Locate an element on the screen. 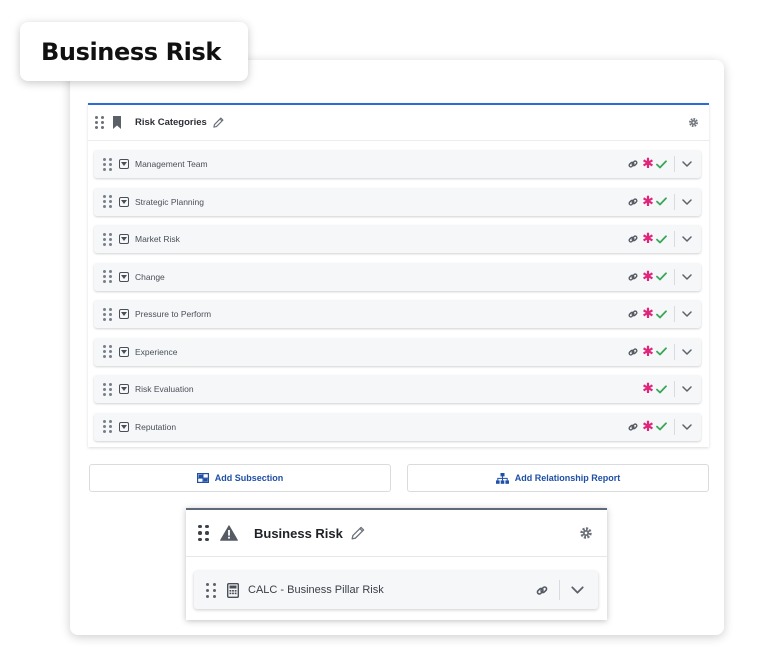 The image size is (768, 669). page-title-badge: Business Risk is located at coordinates (134, 51).